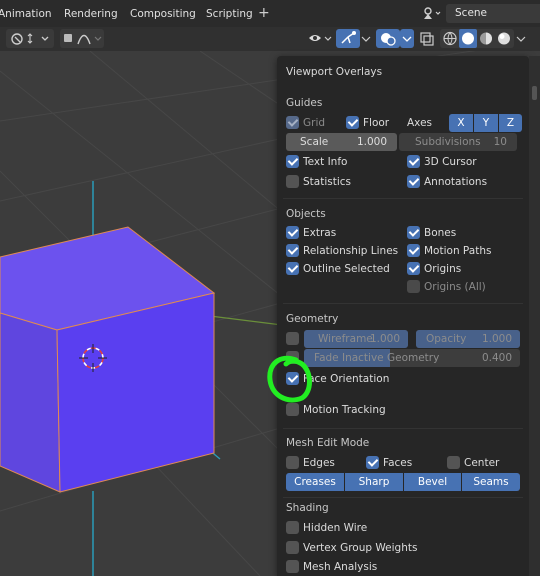  I want to click on overlays-toggle, so click(388, 38).